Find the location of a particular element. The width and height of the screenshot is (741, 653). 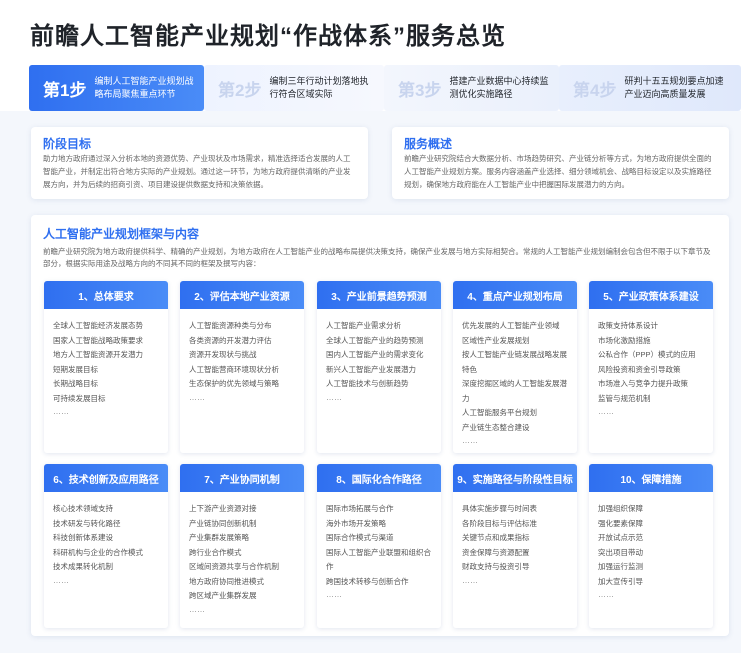

framework-card-item: 市场化激励措施 is located at coordinates (624, 340).